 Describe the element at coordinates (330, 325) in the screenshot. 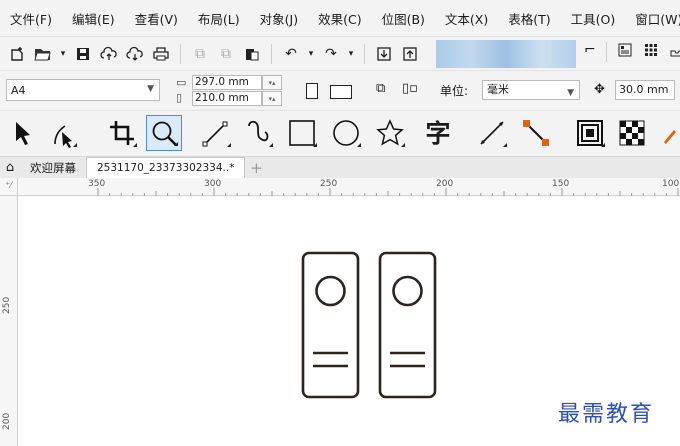

I see `binder-left` at that location.